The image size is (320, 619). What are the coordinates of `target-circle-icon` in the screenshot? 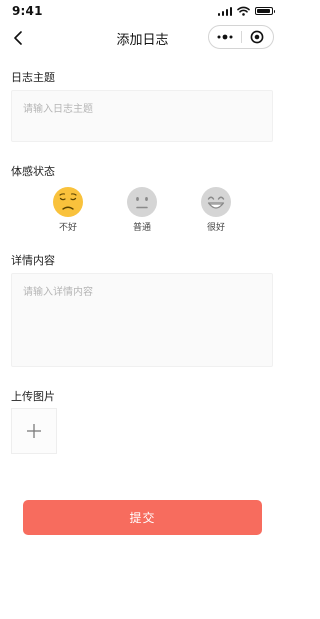 It's located at (257, 37).